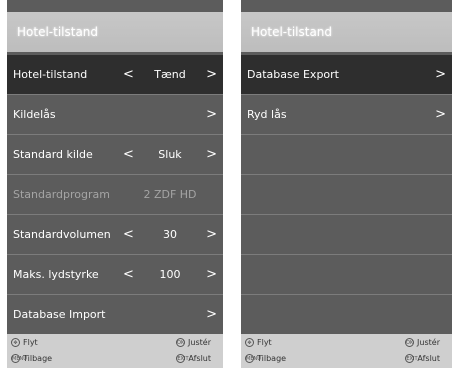  What do you see at coordinates (115, 155) in the screenshot?
I see `menu-item-default-source: Standard kilde < Sluk >` at bounding box center [115, 155].